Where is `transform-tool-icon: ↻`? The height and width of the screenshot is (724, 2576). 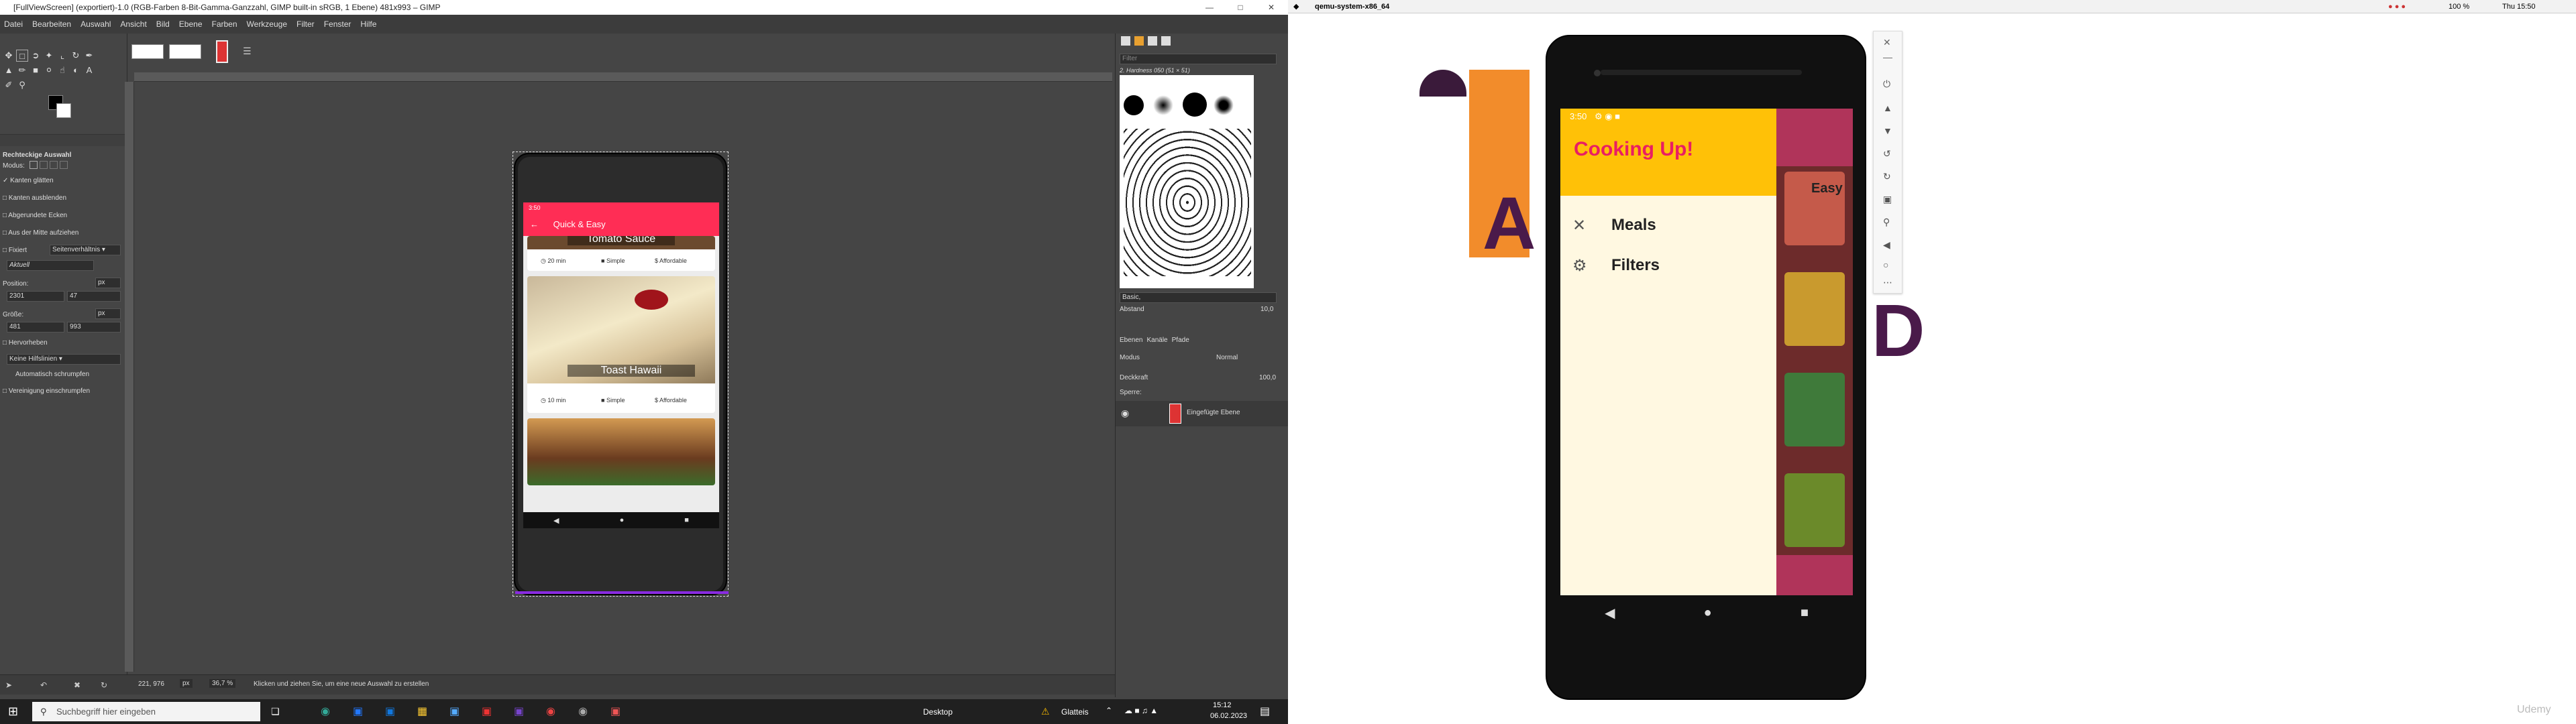
transform-tool-icon: ↻ is located at coordinates (76, 56).